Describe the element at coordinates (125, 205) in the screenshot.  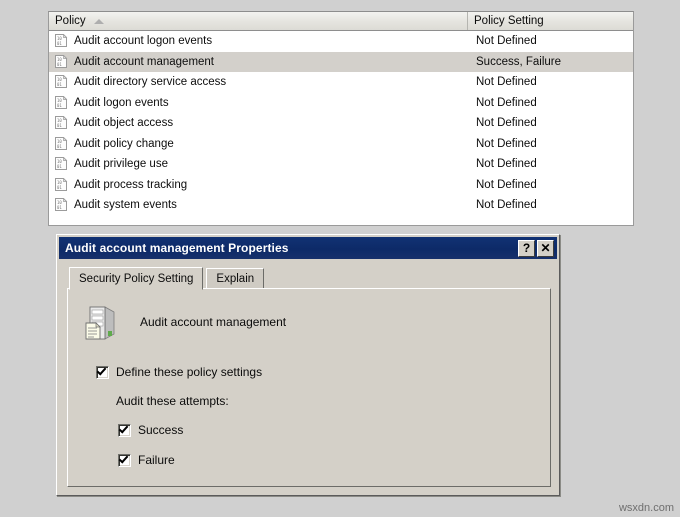
I see `policy-name-text: Audit system events` at that location.